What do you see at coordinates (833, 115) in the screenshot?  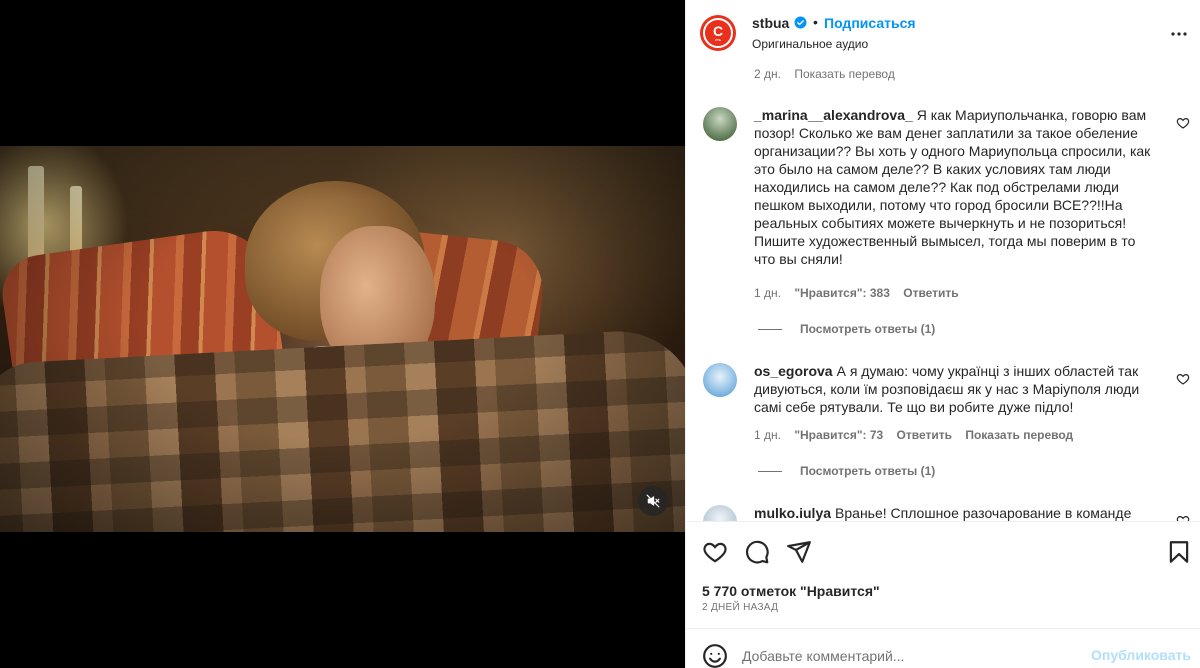 I see `comment-username: _marina__alexandrova_` at bounding box center [833, 115].